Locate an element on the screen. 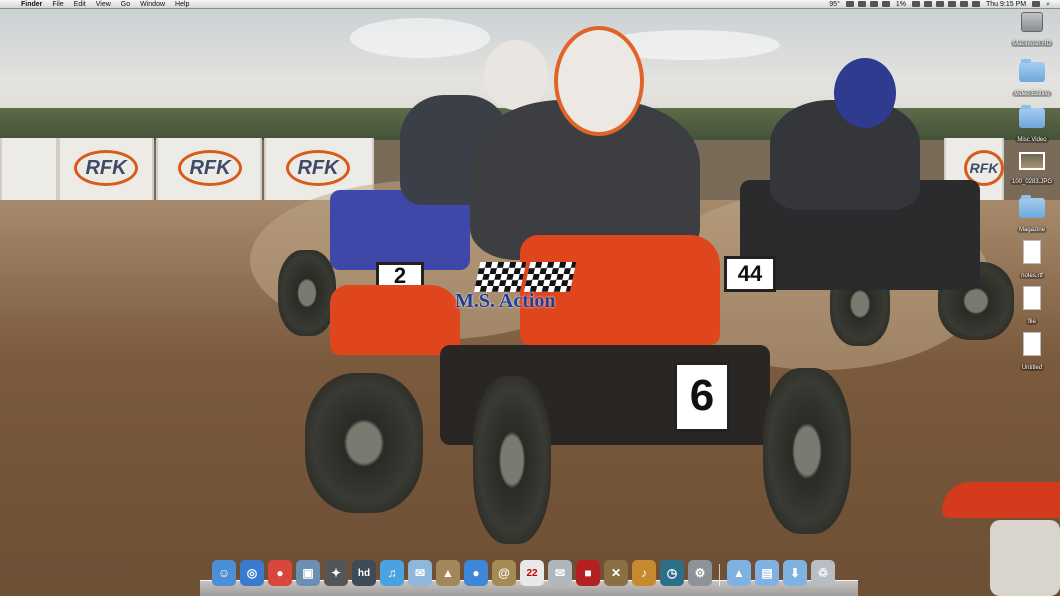  display-icon is located at coordinates (885, 4).